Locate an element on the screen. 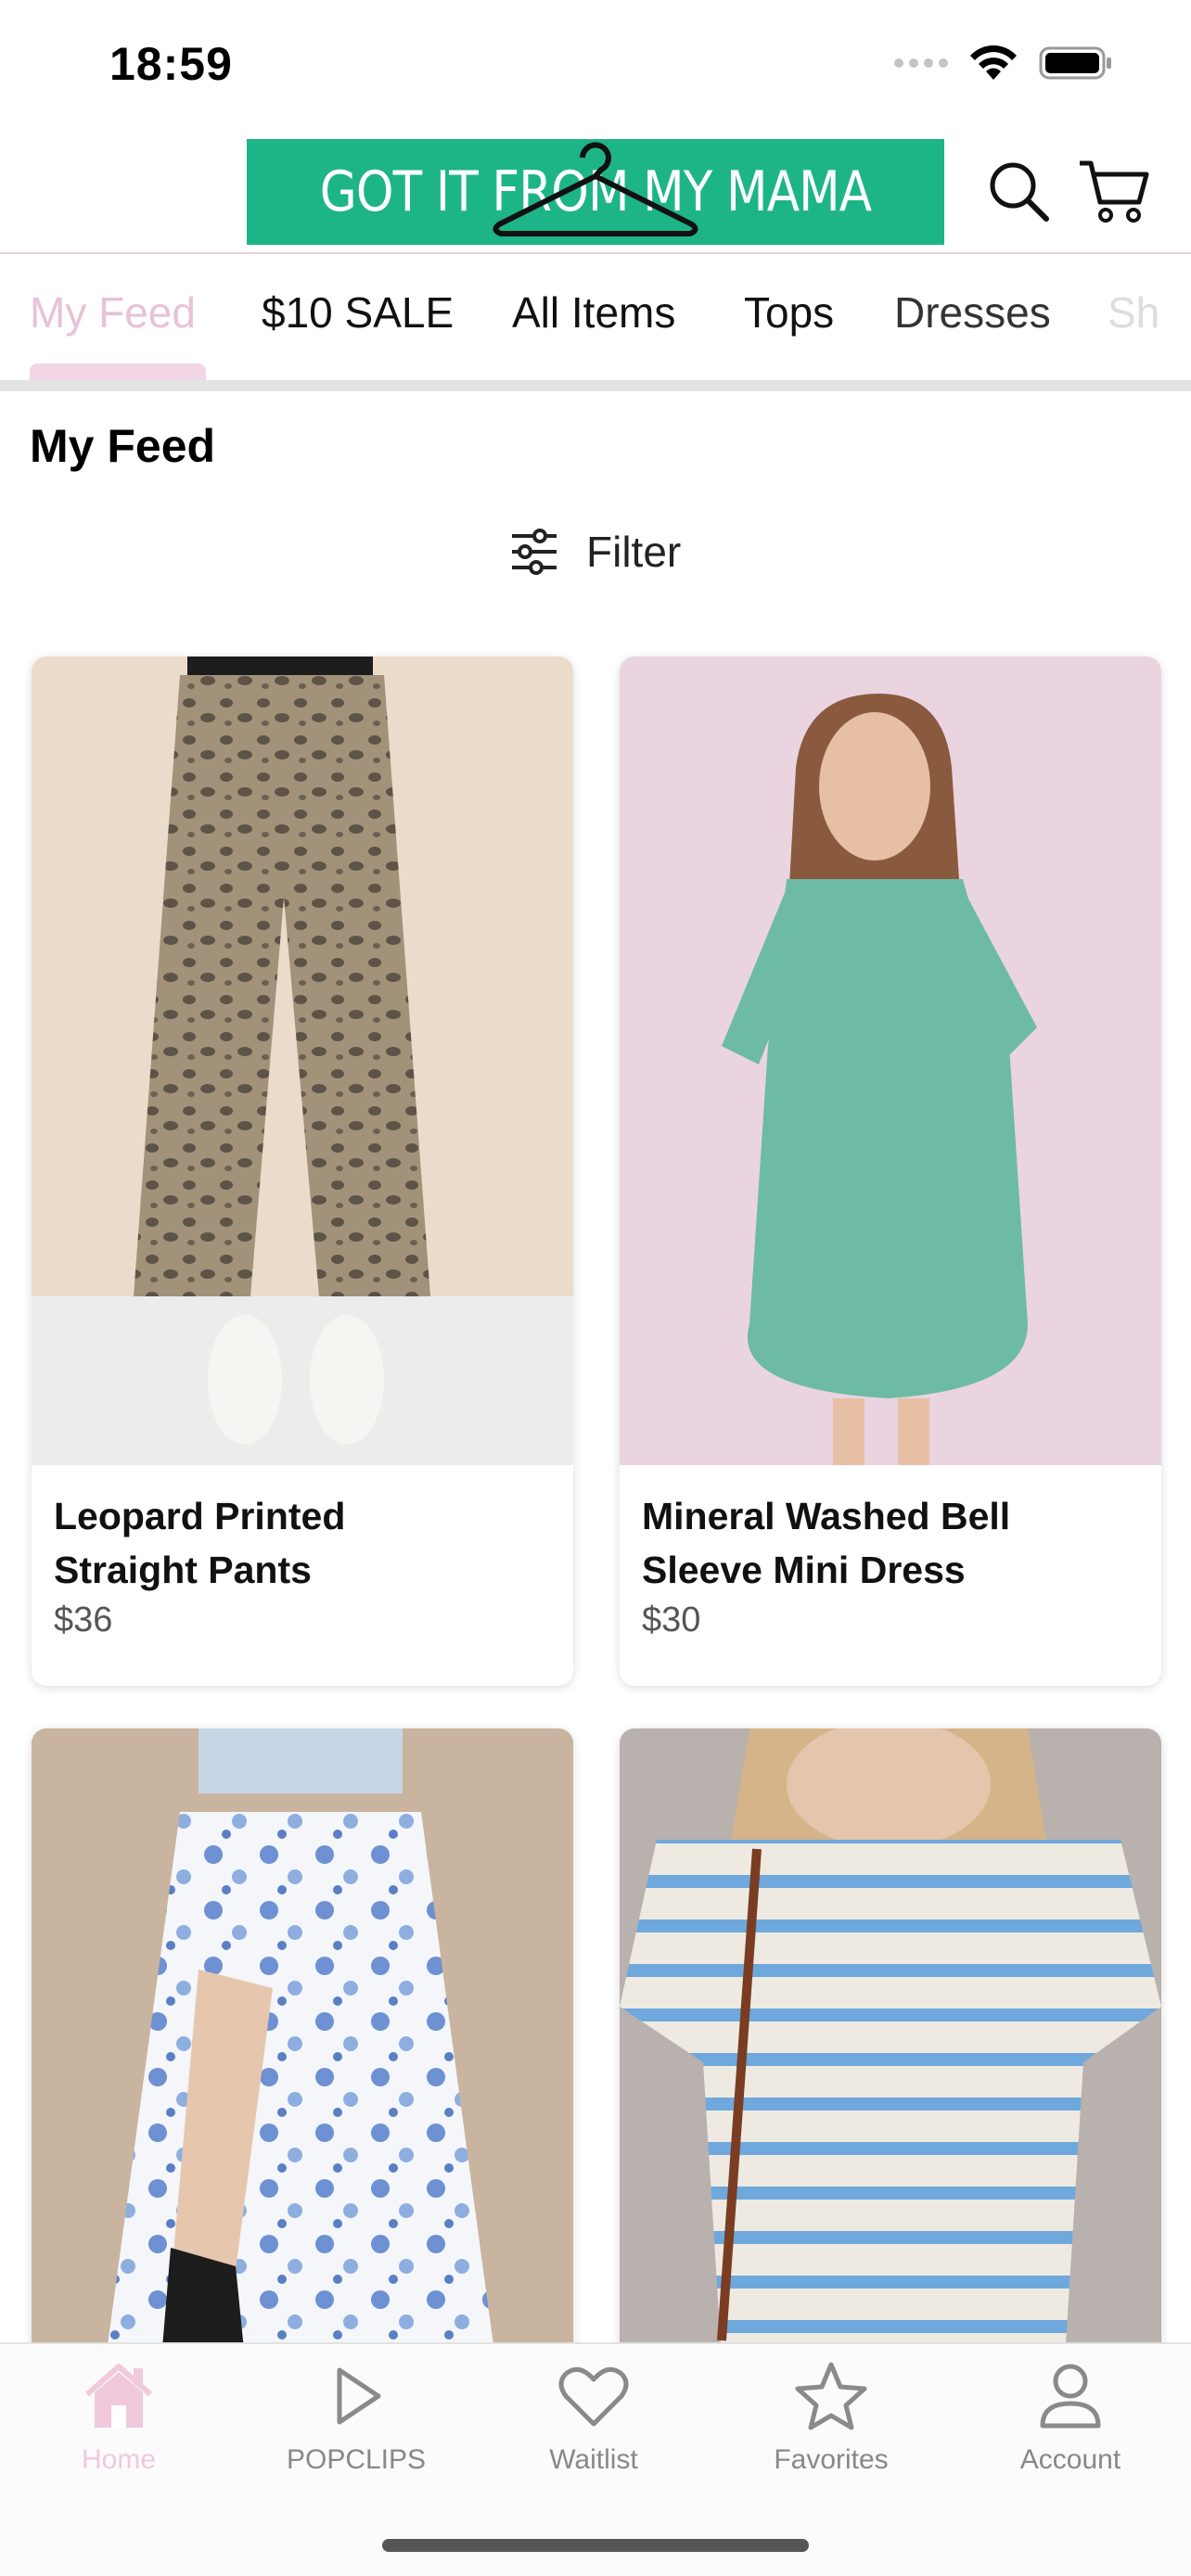 This screenshot has height=2576, width=1191. home-icon is located at coordinates (118, 2396).